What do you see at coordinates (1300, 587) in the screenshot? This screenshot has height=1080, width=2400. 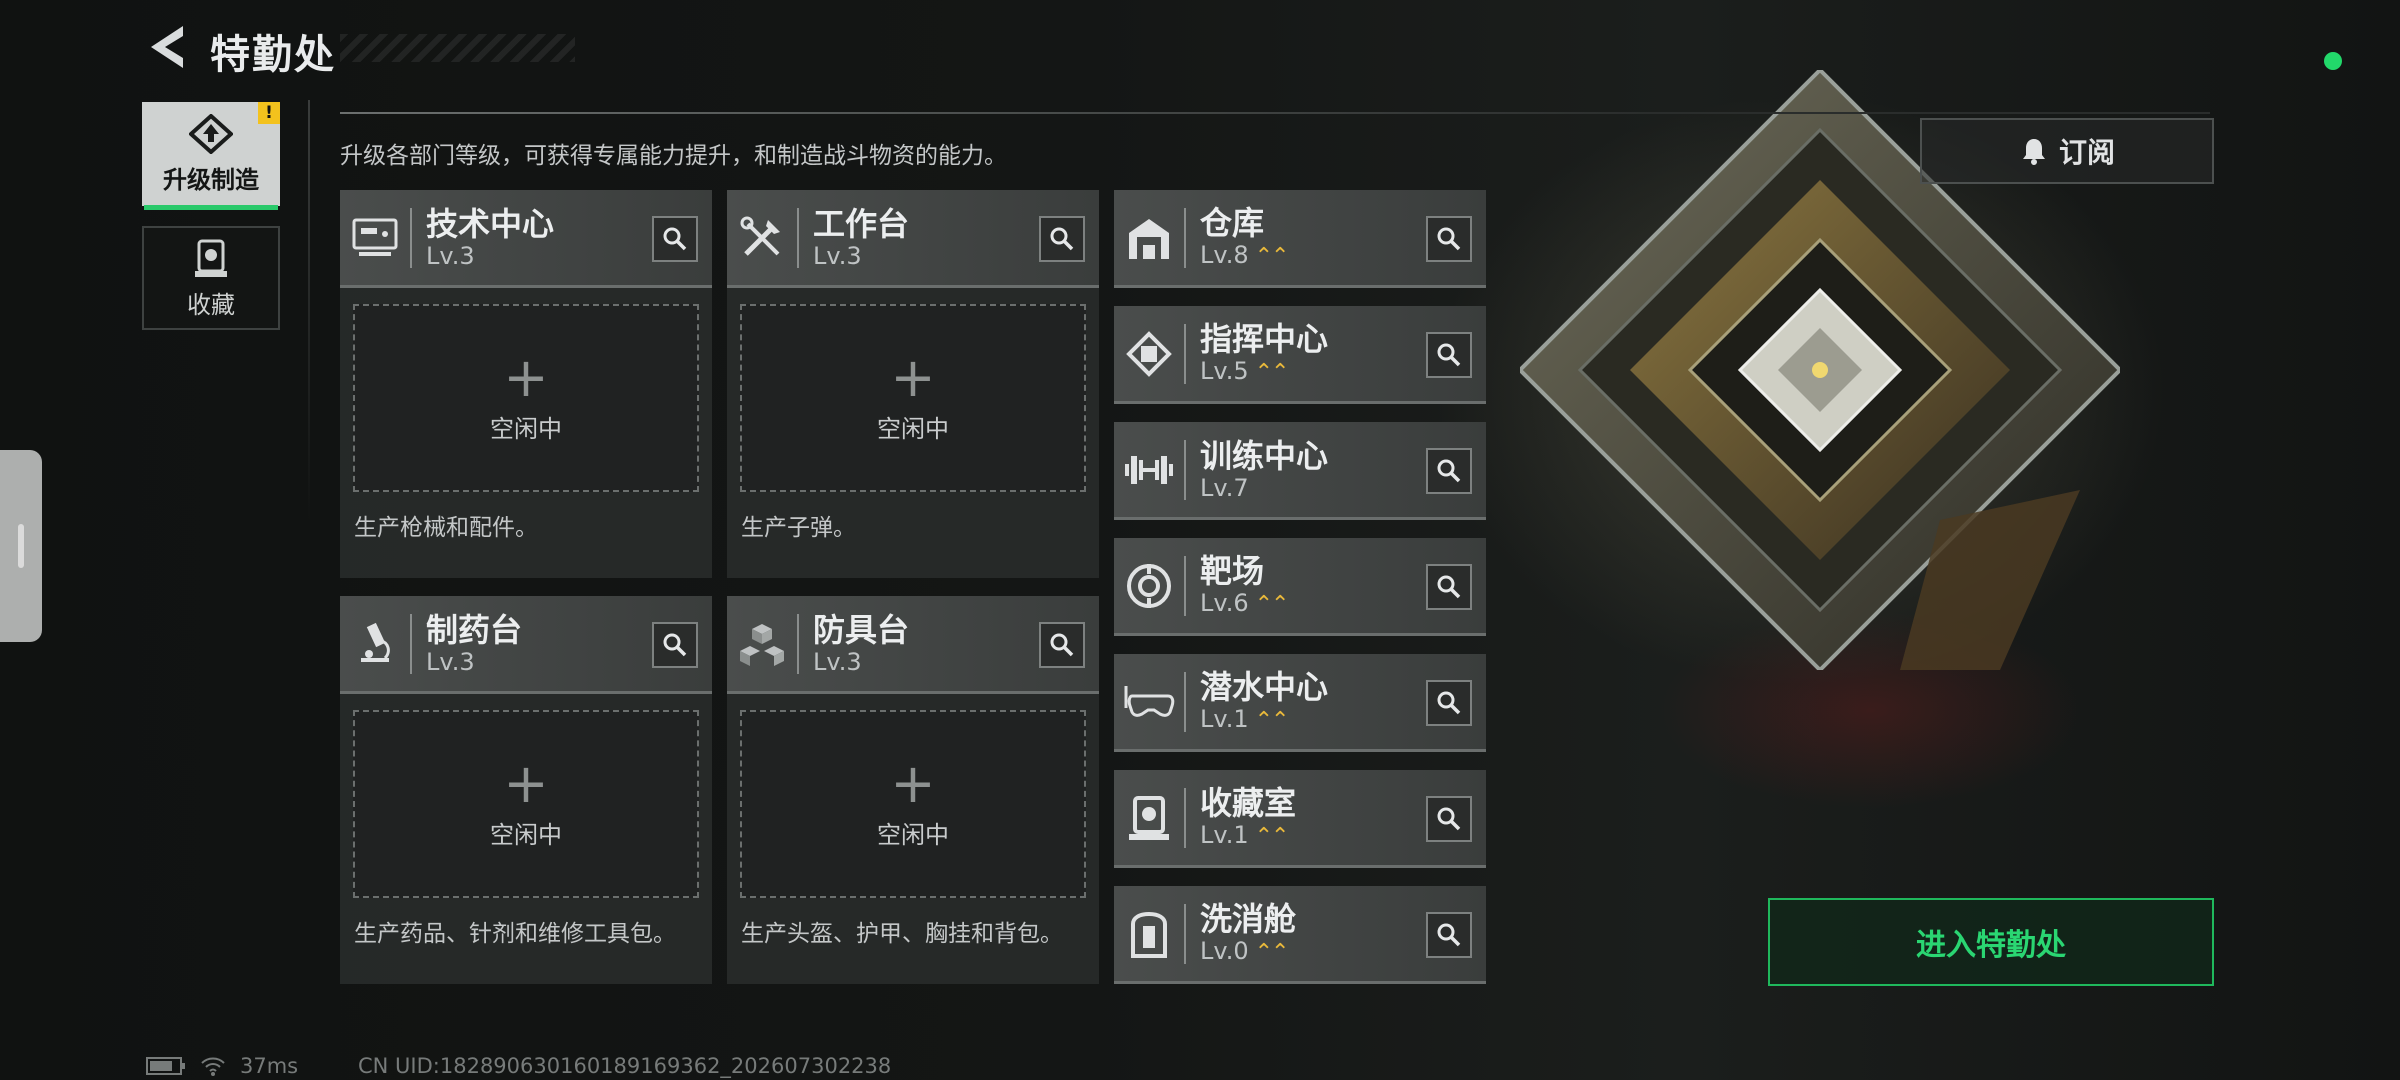 I see `facility-item-shooting-range: 靶场 Lv.6 ⌃⌃` at bounding box center [1300, 587].